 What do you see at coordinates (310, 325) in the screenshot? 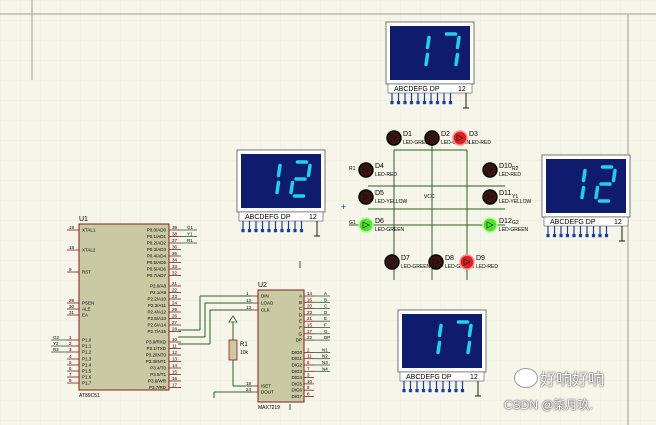
I see `u2-pin-number: 15` at bounding box center [310, 325].